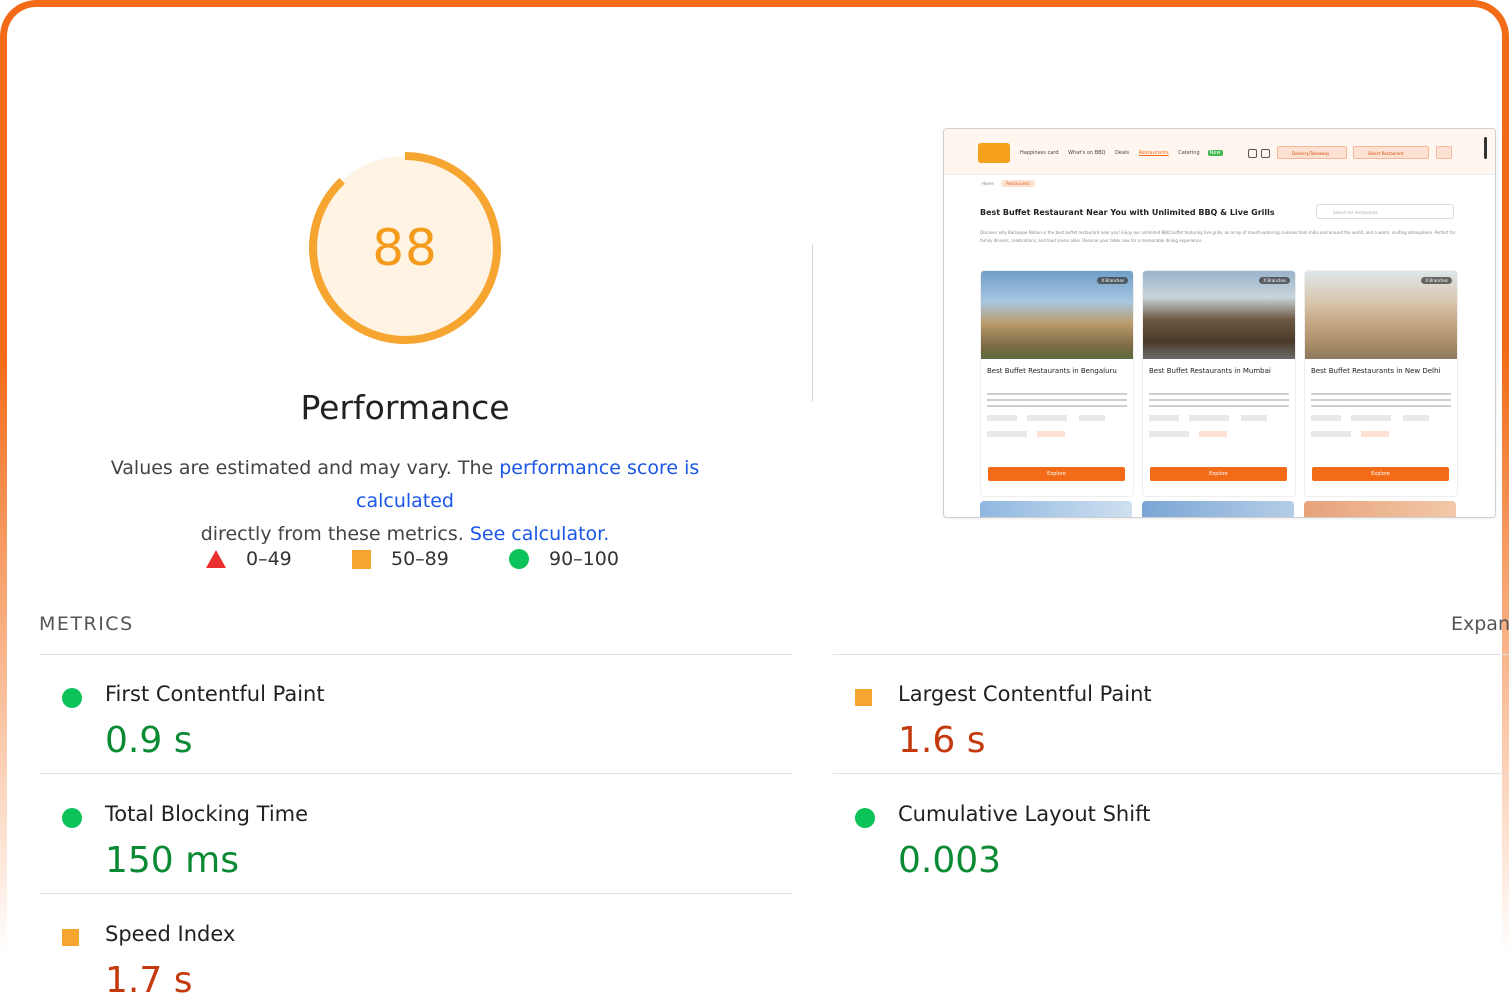  Describe the element at coordinates (399, 722) in the screenshot. I see `metric-fcp: First Contentful Paint 0.9 s` at that location.